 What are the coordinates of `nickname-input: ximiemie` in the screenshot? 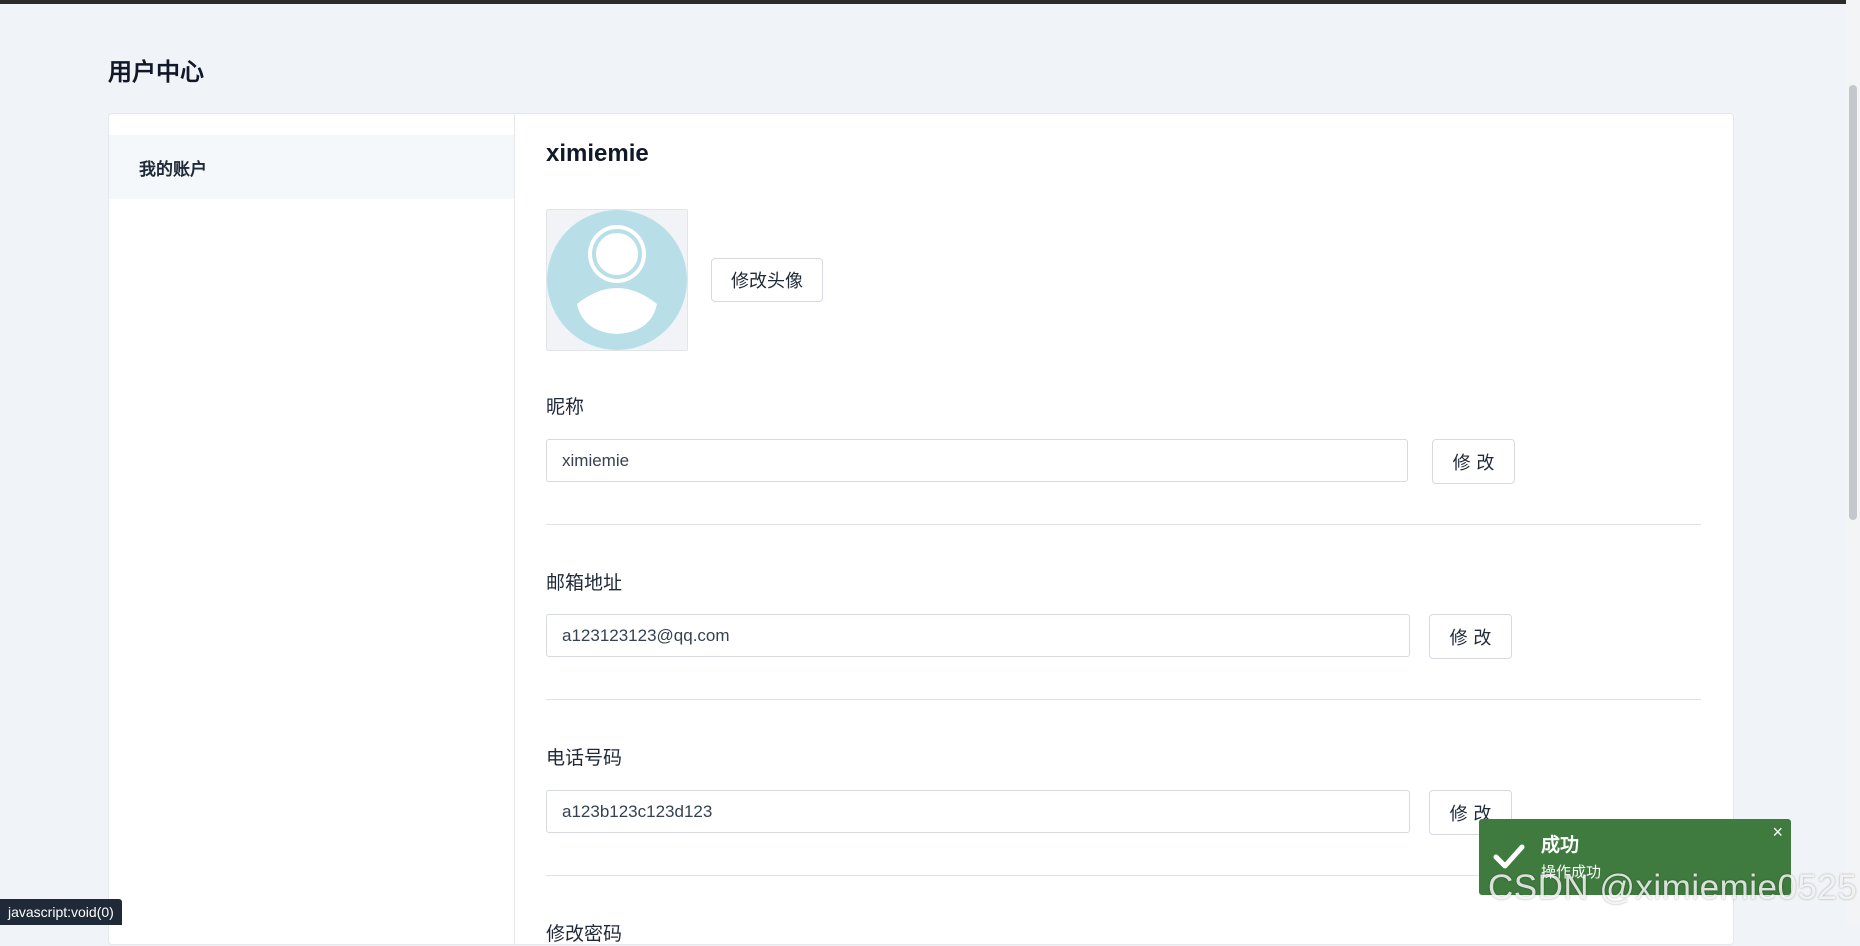 It's located at (977, 460).